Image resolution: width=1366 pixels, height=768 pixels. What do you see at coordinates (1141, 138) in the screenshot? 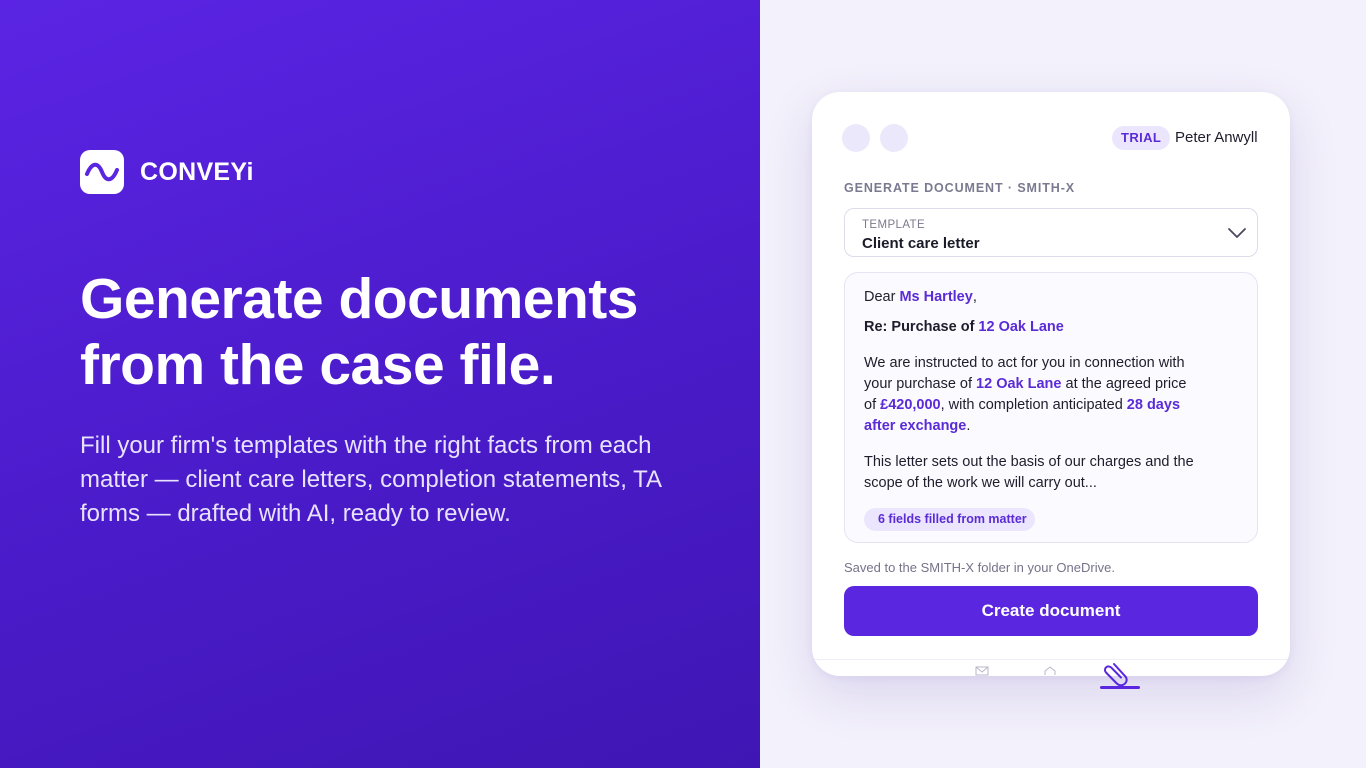
I see `trial-badge: TRIAL` at bounding box center [1141, 138].